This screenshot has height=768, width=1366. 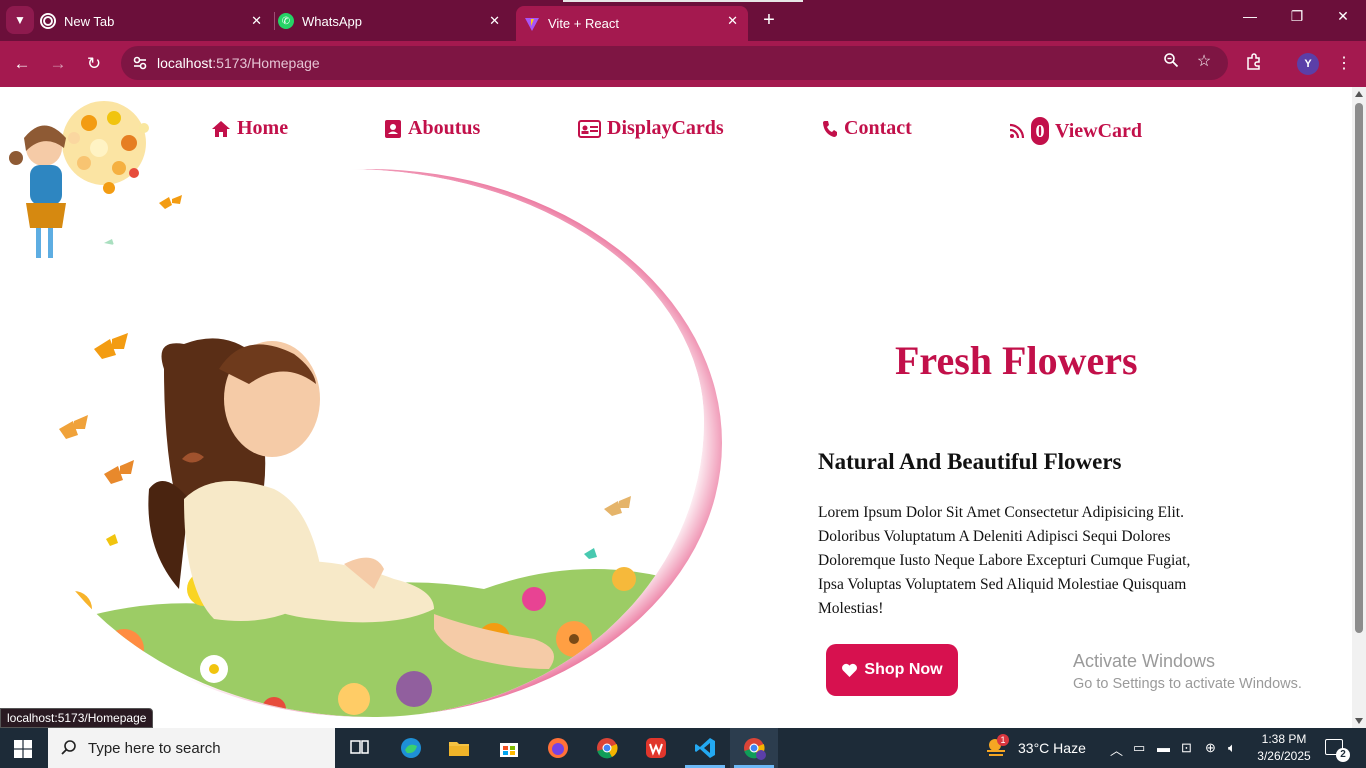 What do you see at coordinates (1099, 130) in the screenshot?
I see `nav-label: ViewCard` at bounding box center [1099, 130].